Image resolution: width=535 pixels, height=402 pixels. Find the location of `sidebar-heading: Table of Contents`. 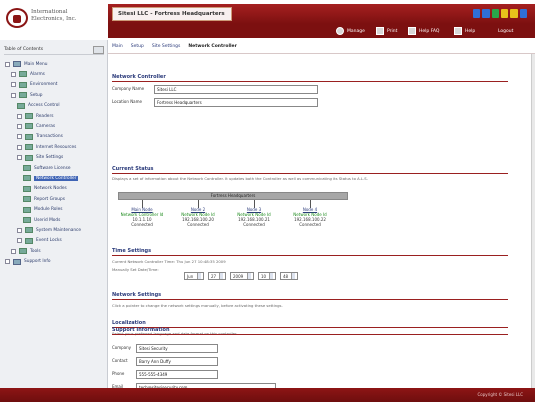

sidebar-heading: Table of Contents is located at coordinates (24, 49).